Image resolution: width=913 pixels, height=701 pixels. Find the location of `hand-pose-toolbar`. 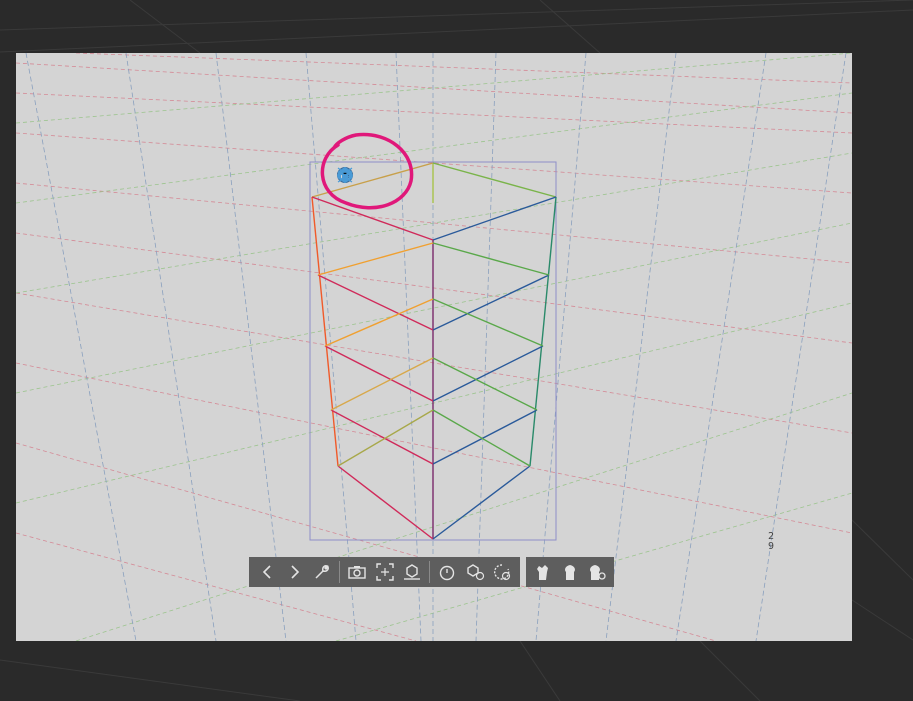

hand-pose-toolbar is located at coordinates (570, 572).